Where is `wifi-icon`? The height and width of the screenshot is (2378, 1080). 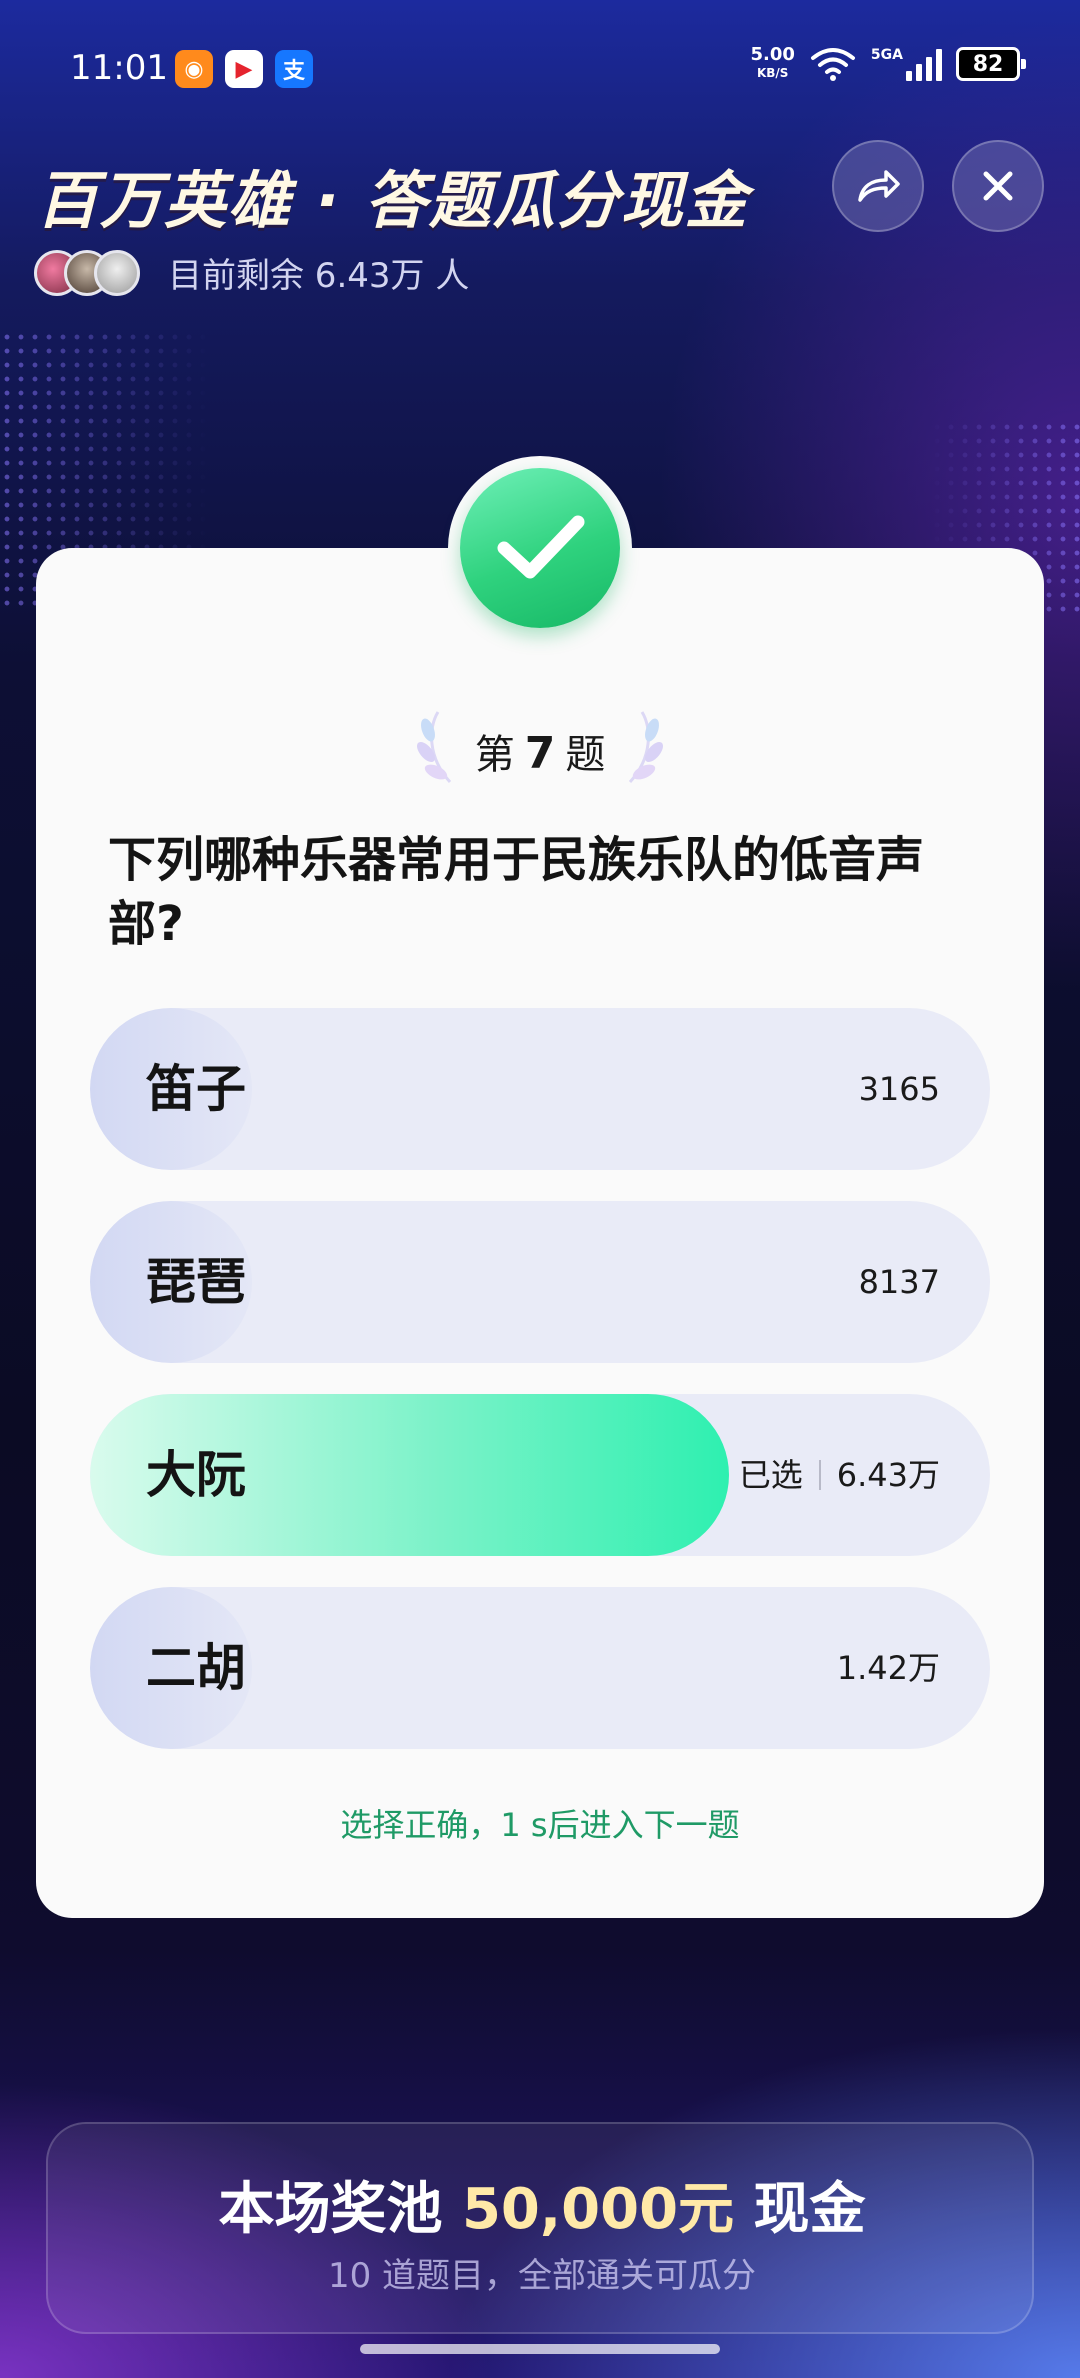
wifi-icon is located at coordinates (832, 64).